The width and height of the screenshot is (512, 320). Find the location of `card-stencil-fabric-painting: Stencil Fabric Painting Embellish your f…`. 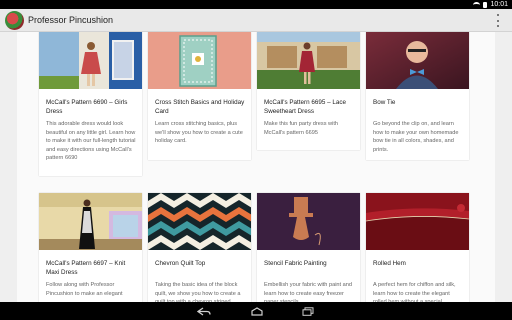

card-stencil-fabric-painting: Stencil Fabric Painting Embellish your f… is located at coordinates (308, 247).